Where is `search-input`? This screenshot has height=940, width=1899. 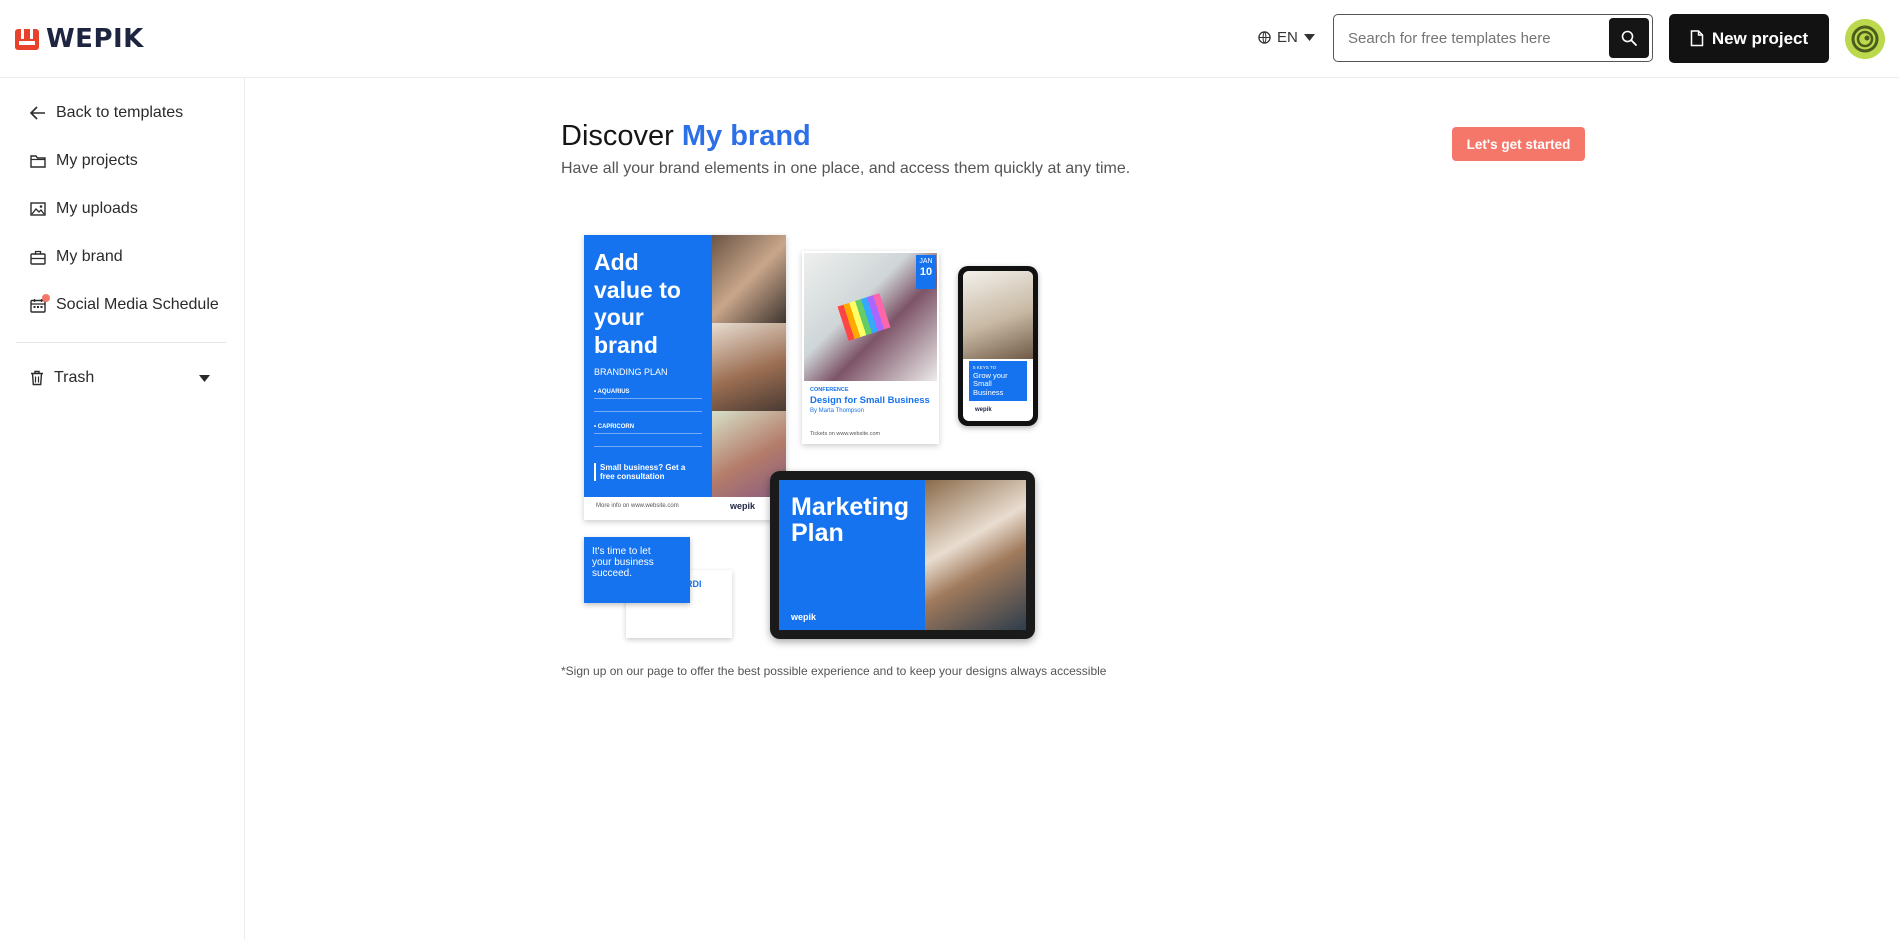
search-input is located at coordinates (1471, 38).